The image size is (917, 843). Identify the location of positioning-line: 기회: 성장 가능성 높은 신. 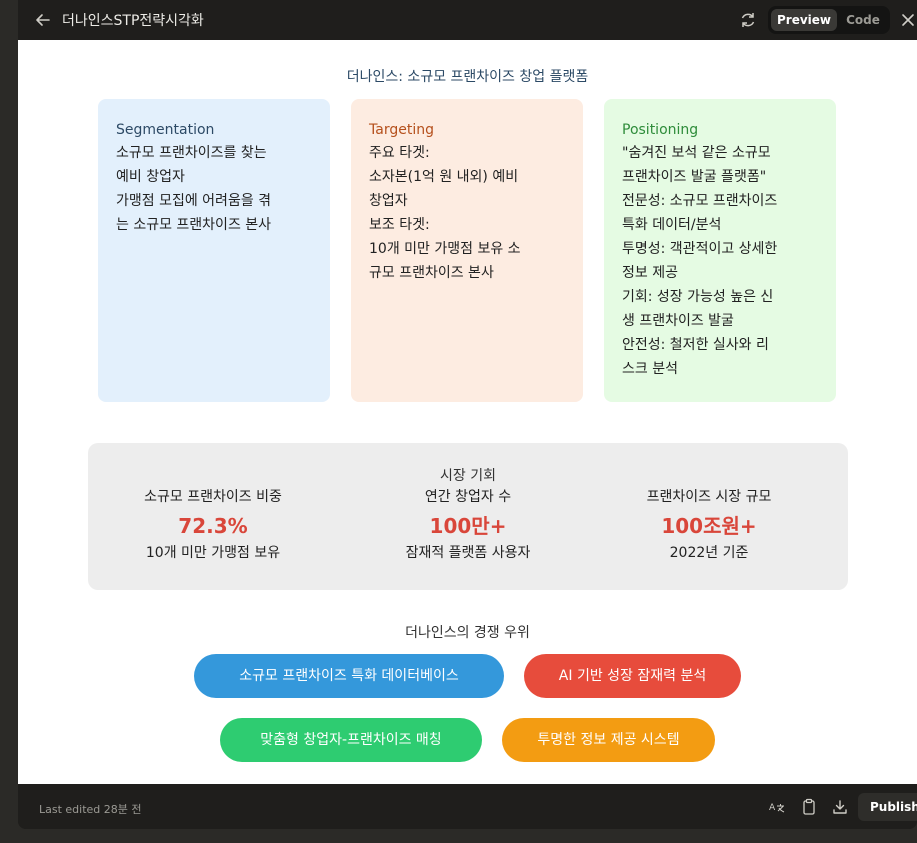
(698, 297).